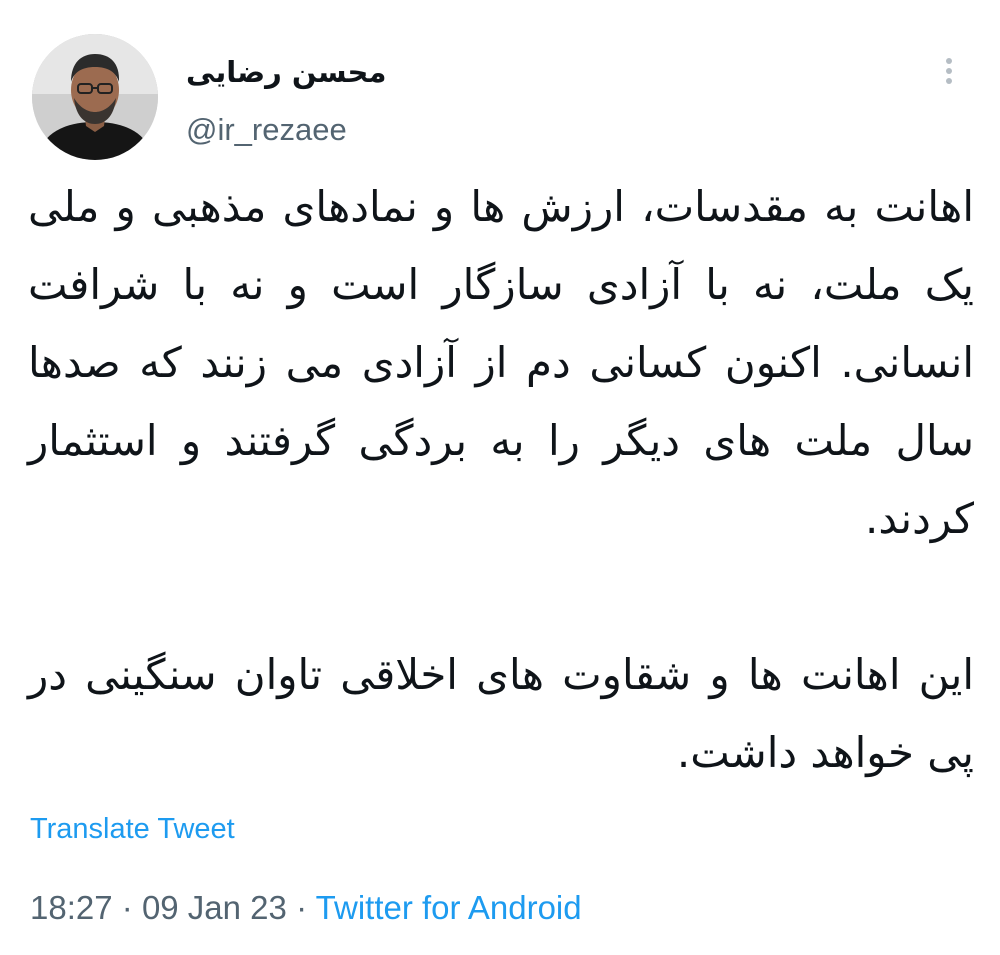  What do you see at coordinates (266, 130) in the screenshot?
I see `user-handle: @ir_rezaee` at bounding box center [266, 130].